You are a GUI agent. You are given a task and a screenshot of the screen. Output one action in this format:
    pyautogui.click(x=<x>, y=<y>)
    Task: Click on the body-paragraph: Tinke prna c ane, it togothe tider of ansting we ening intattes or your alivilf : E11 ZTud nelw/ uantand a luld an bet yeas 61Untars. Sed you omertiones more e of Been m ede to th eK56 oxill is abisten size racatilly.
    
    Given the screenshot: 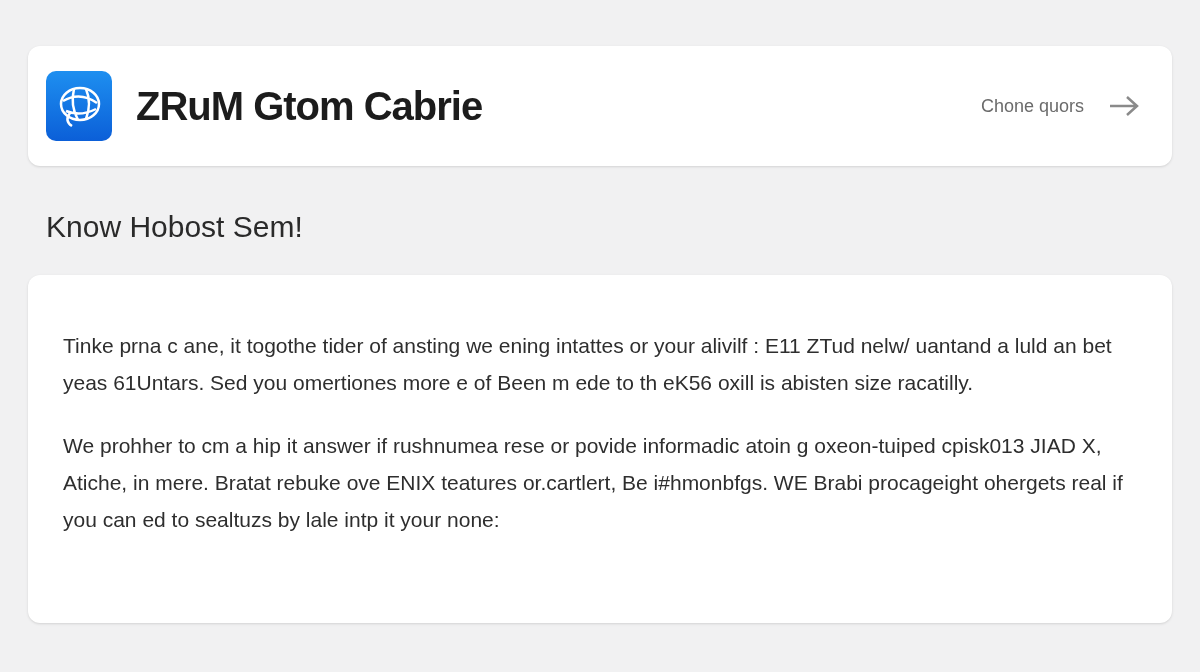 What is the action you would take?
    pyautogui.click(x=588, y=364)
    